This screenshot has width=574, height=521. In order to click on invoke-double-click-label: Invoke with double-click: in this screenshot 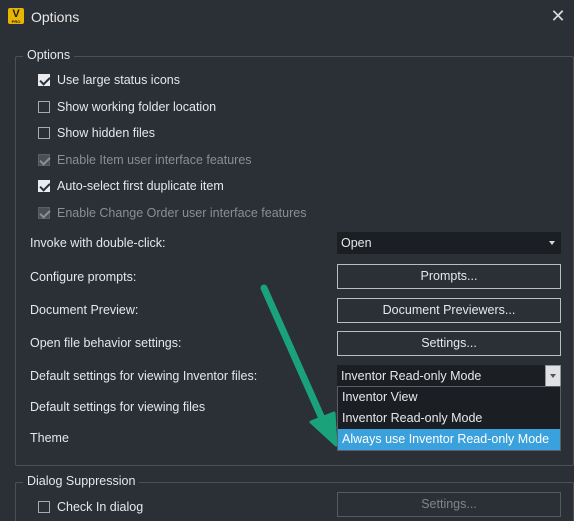, I will do `click(98, 243)`.